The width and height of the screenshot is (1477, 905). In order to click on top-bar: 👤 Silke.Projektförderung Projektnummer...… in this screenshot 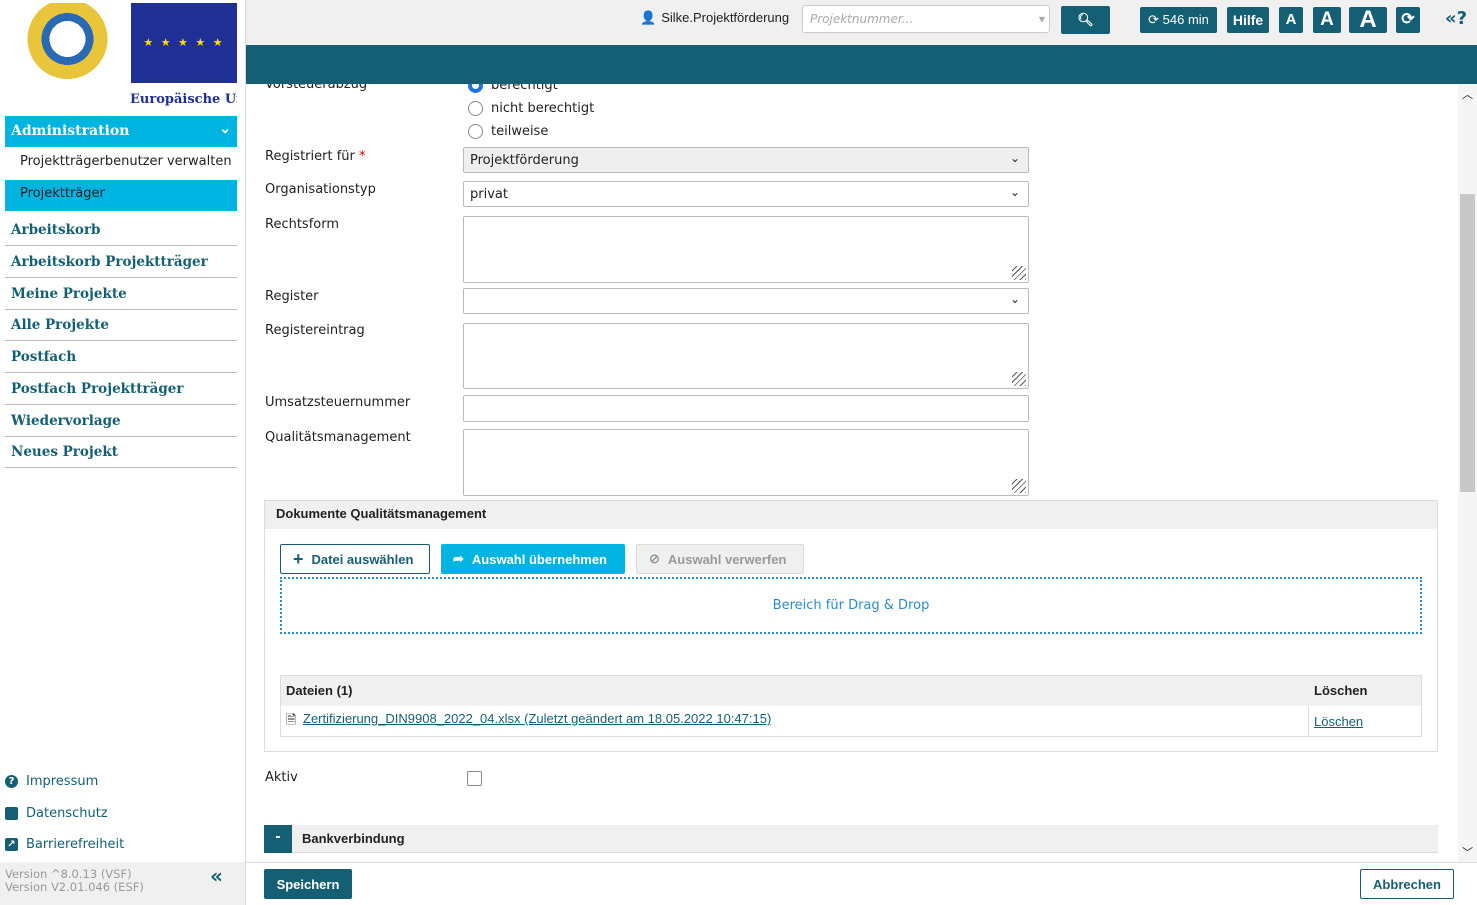, I will do `click(861, 22)`.